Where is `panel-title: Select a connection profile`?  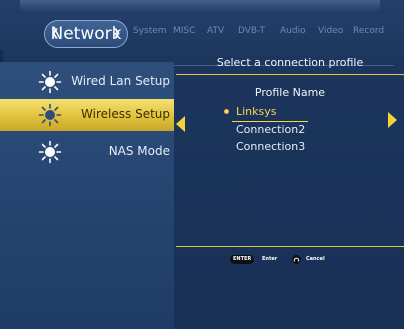
panel-title: Select a connection profile is located at coordinates (290, 62).